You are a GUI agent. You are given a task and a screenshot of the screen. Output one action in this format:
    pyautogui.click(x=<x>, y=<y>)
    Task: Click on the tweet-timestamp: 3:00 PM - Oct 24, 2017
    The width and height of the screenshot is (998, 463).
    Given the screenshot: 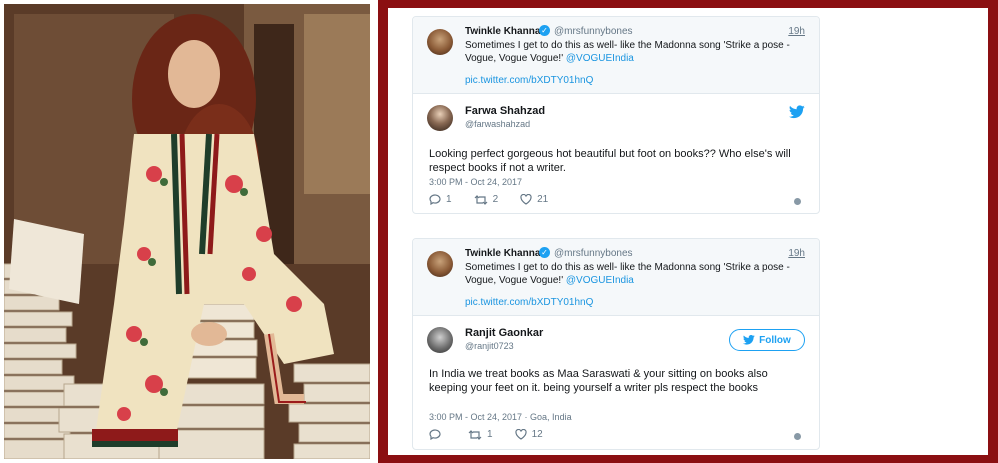 What is the action you would take?
    pyautogui.click(x=475, y=182)
    